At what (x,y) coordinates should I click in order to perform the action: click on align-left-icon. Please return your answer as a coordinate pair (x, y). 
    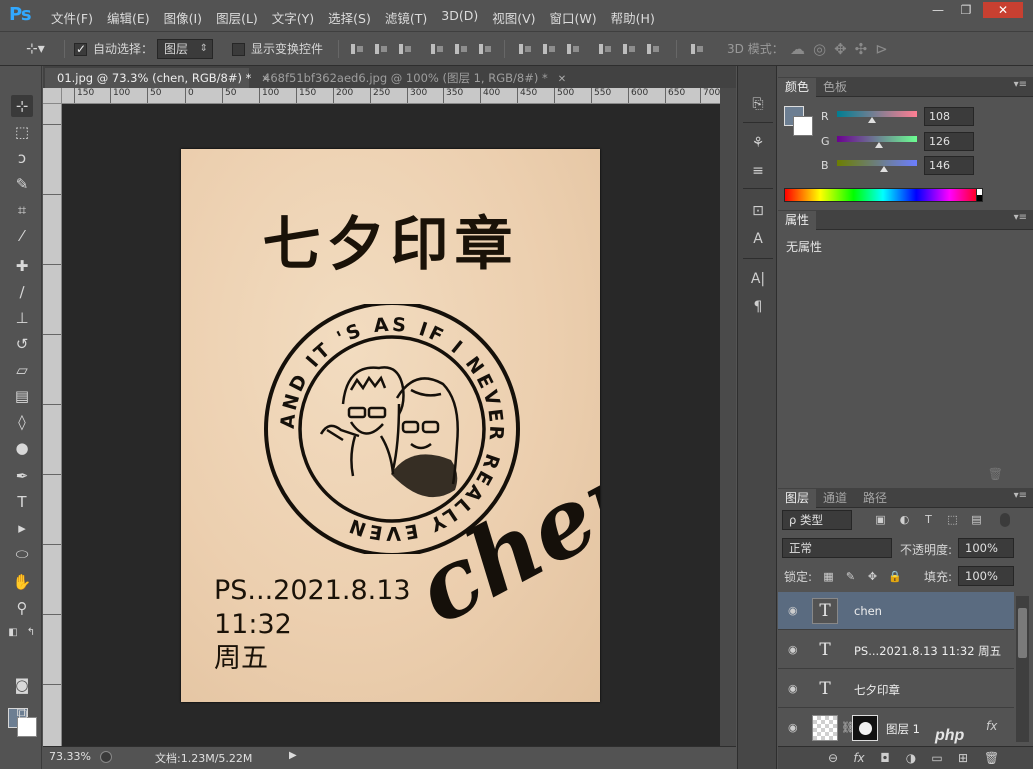
    Looking at the image, I should click on (437, 49).